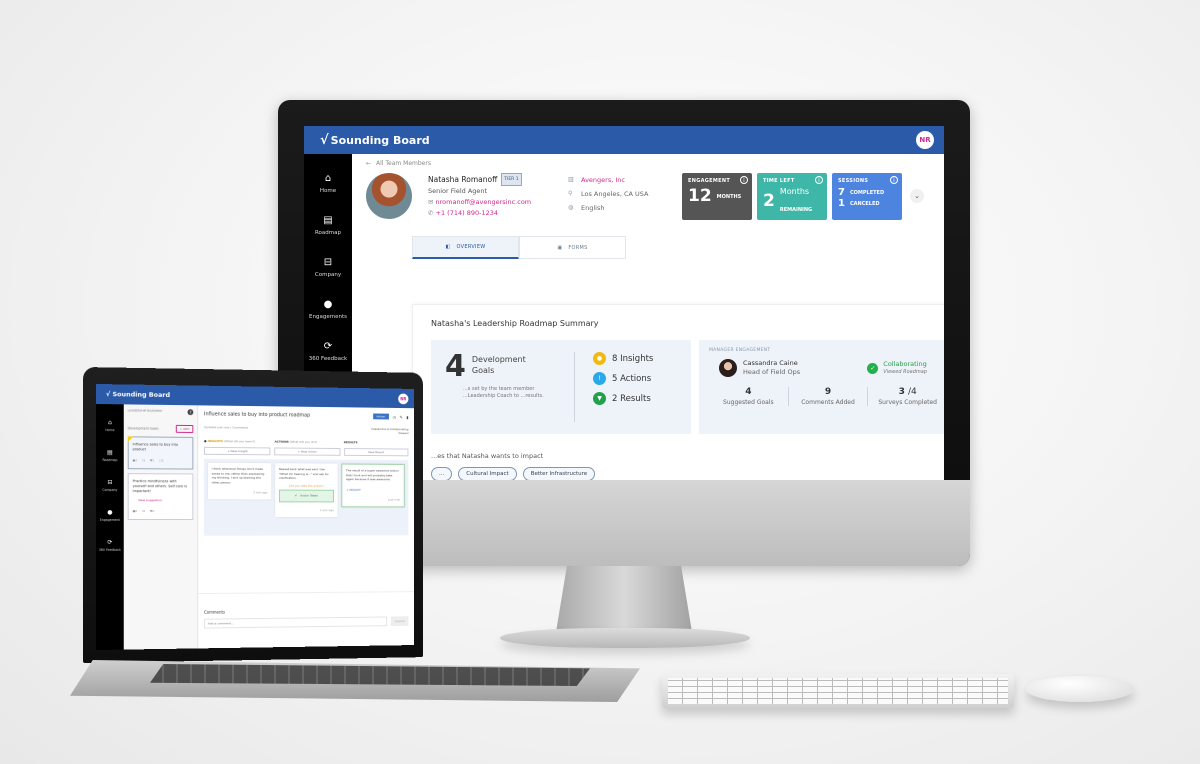  What do you see at coordinates (717, 196) in the screenshot?
I see `engagement-card: ENGAGEMENT i 12 MONTHS` at bounding box center [717, 196].